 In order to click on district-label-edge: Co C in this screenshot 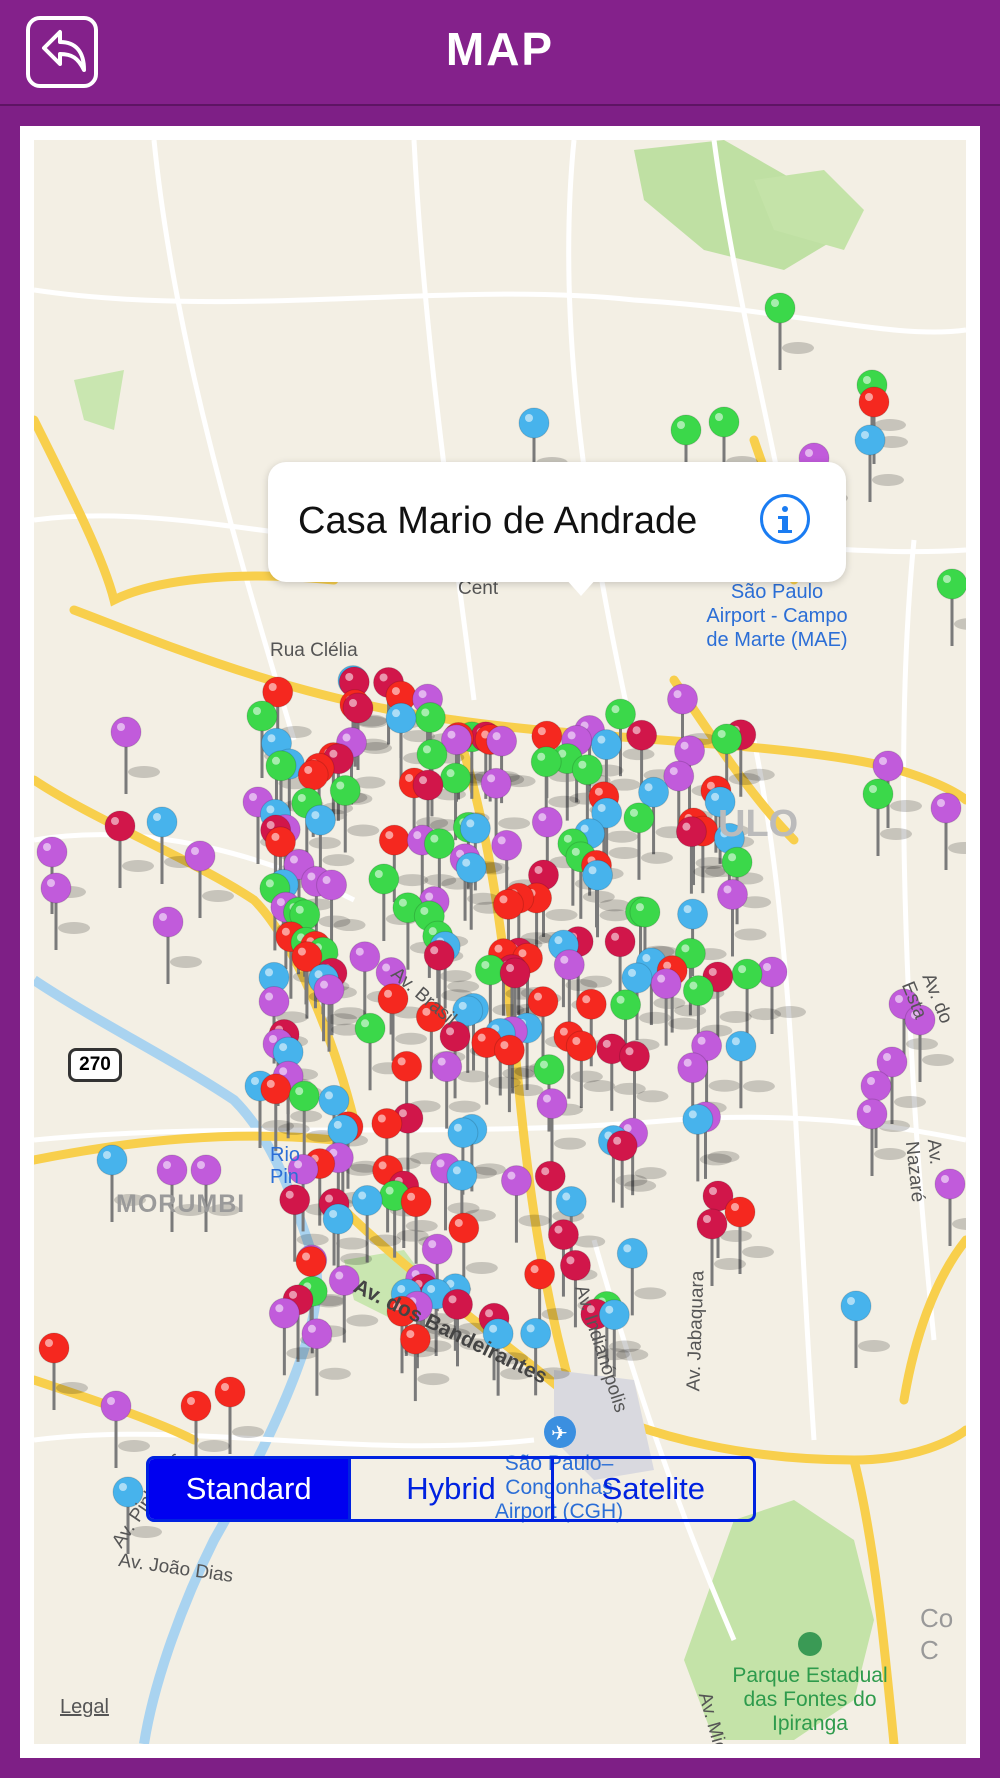, I will do `click(937, 1634)`.